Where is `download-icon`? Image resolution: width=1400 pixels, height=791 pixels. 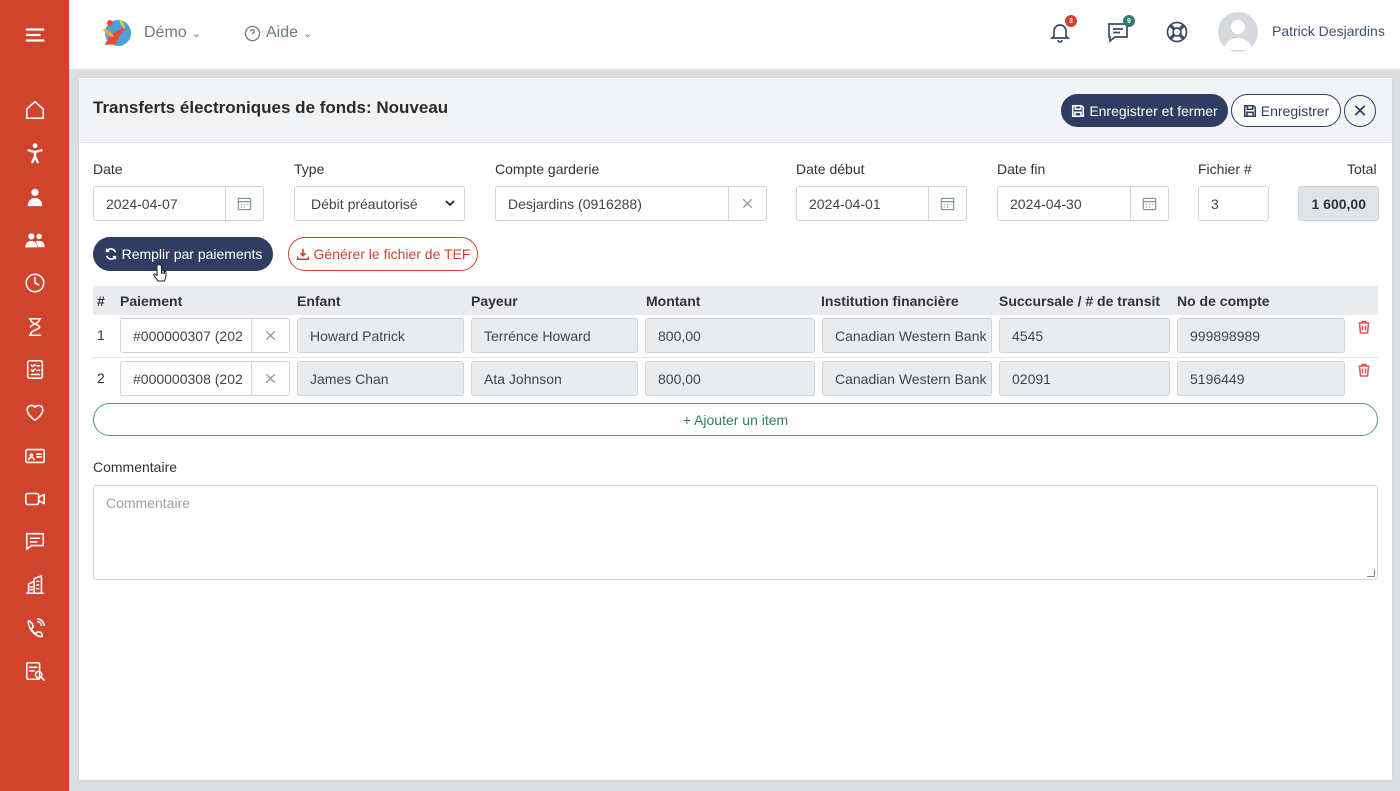
download-icon is located at coordinates (302, 254).